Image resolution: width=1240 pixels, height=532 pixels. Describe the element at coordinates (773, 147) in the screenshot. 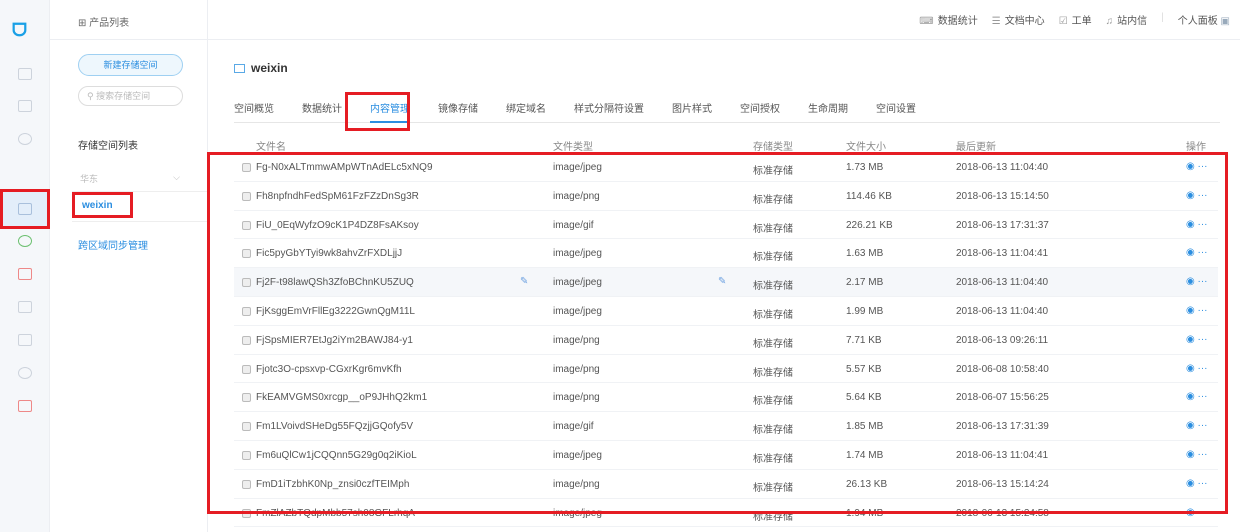

I see `col-storage: 存储类型` at that location.